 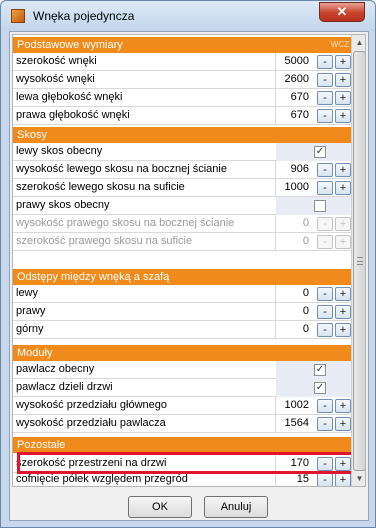 I want to click on scroll-thumb, so click(x=359, y=261).